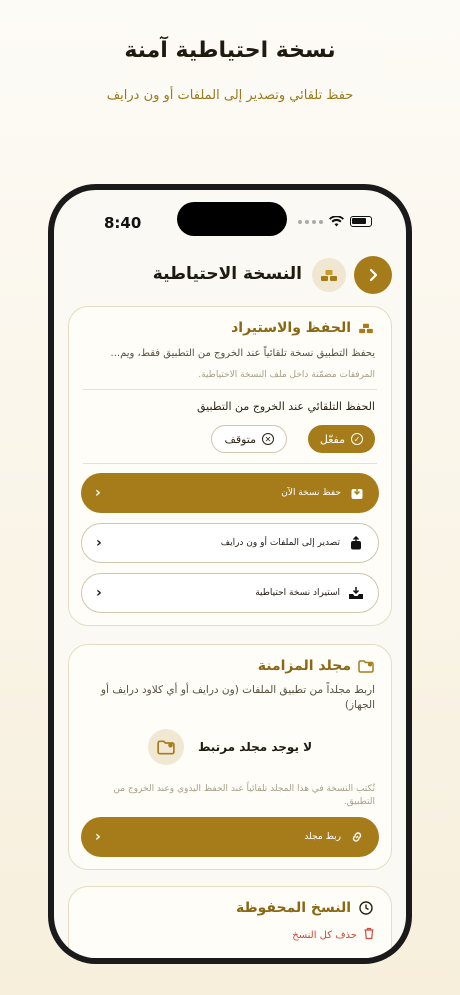 This screenshot has height=995, width=460. I want to click on export-button: تصدير إلى الملفات أو ون درايف ‹, so click(230, 543).